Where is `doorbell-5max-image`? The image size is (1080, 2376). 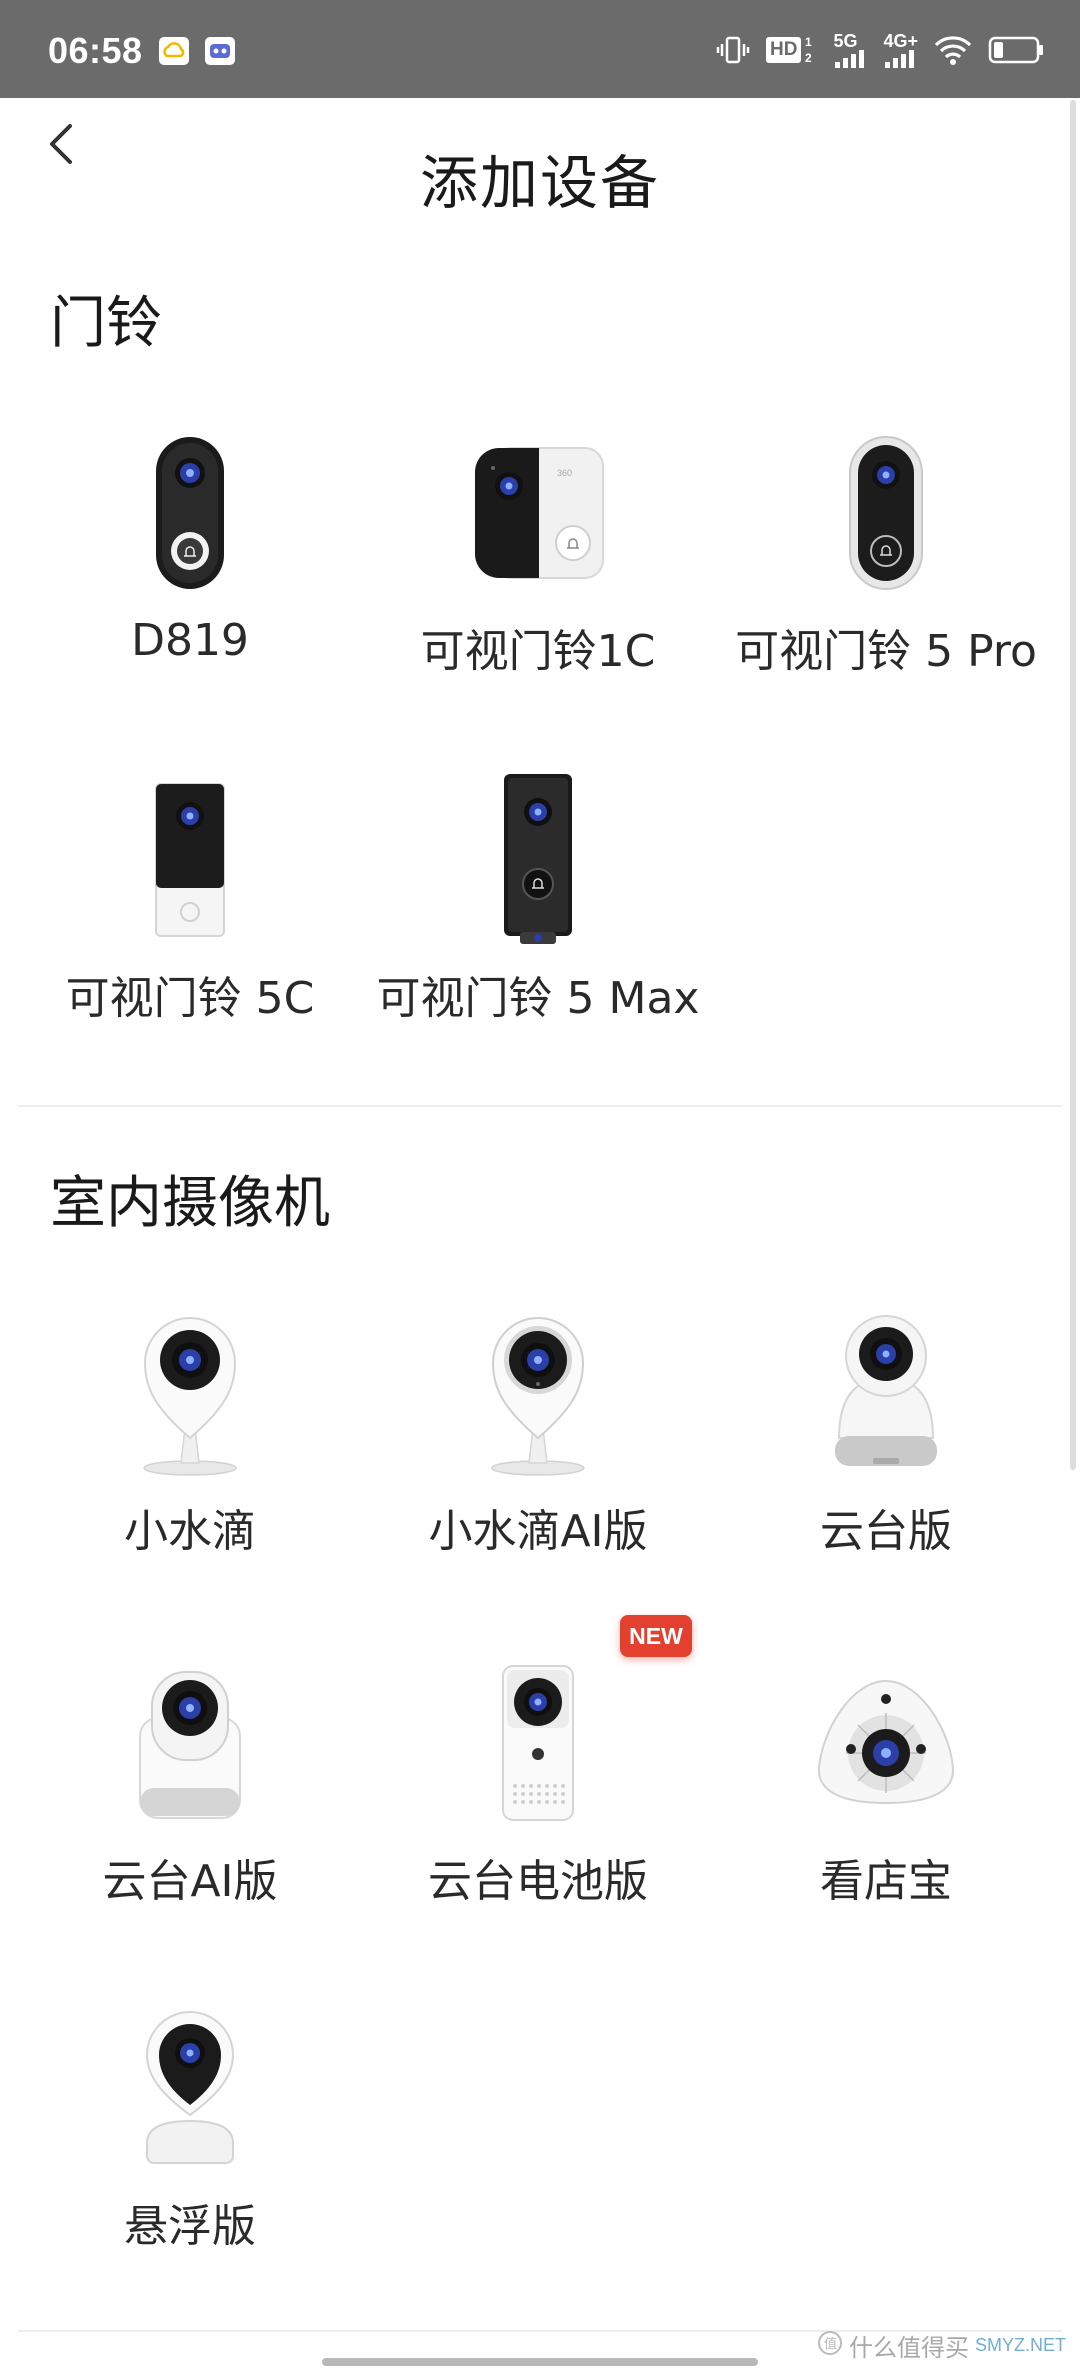
doorbell-5max-image is located at coordinates (538, 859).